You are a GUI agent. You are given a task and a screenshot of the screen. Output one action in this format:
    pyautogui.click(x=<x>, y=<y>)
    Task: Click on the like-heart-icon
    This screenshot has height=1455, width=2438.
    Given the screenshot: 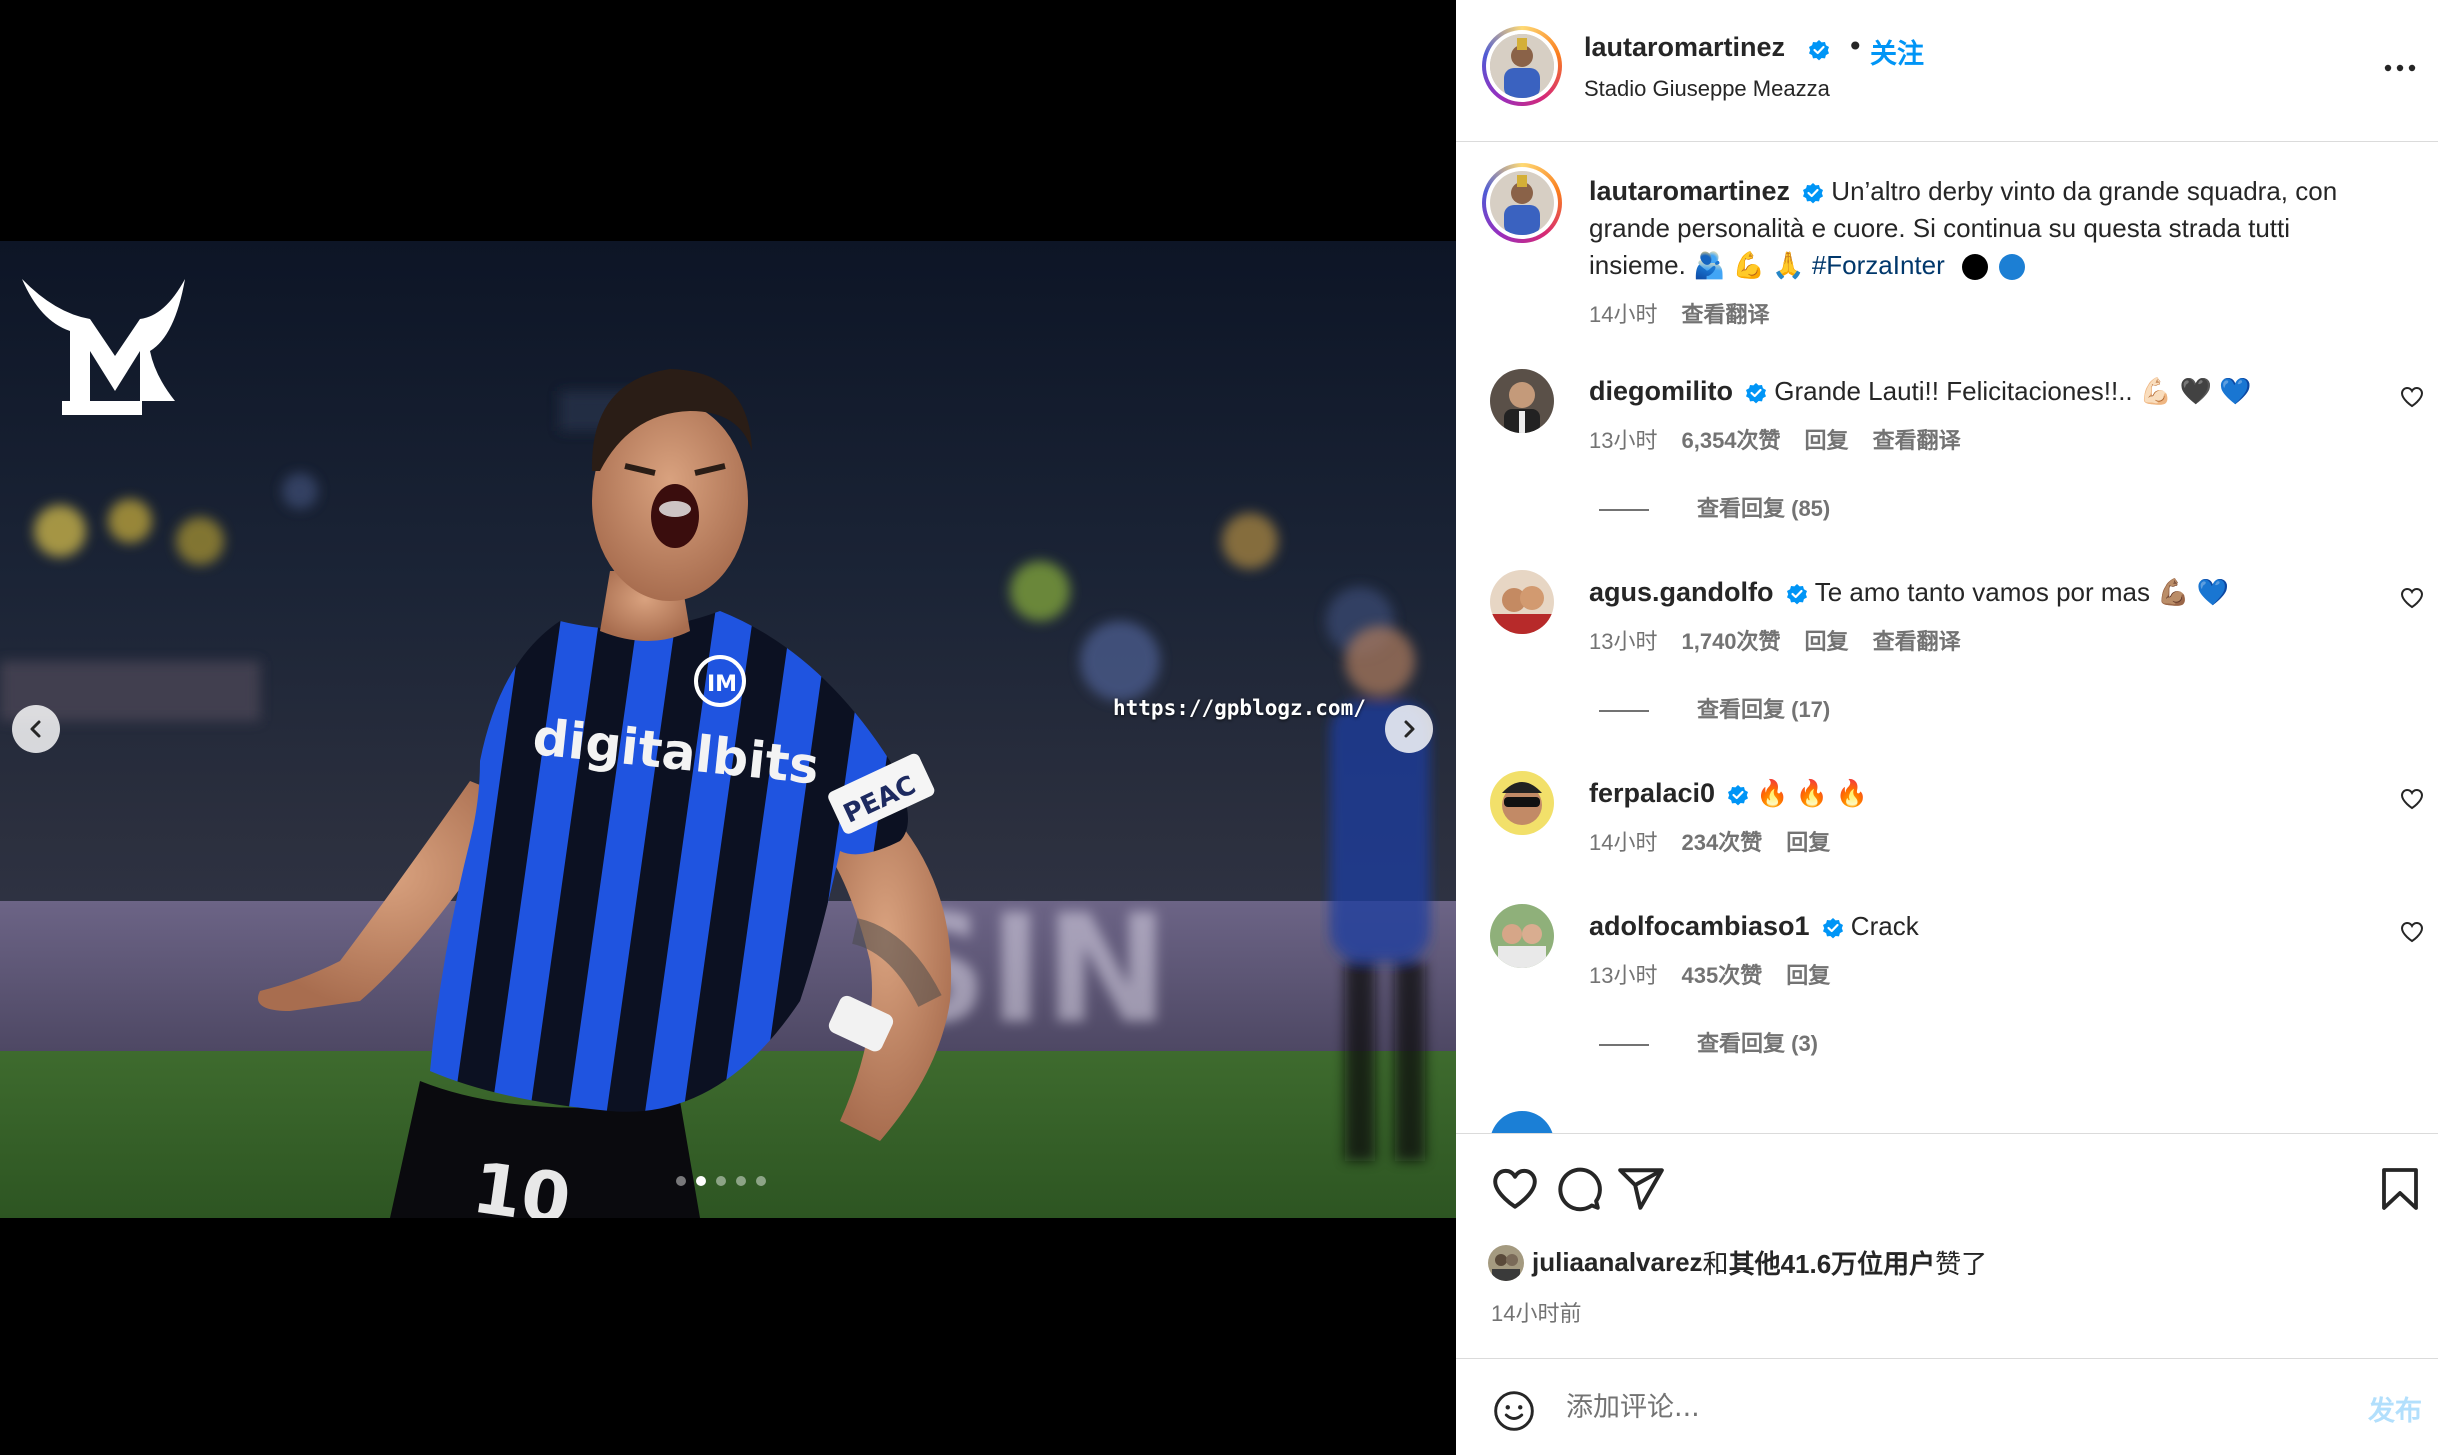 What is the action you would take?
    pyautogui.click(x=1515, y=1189)
    